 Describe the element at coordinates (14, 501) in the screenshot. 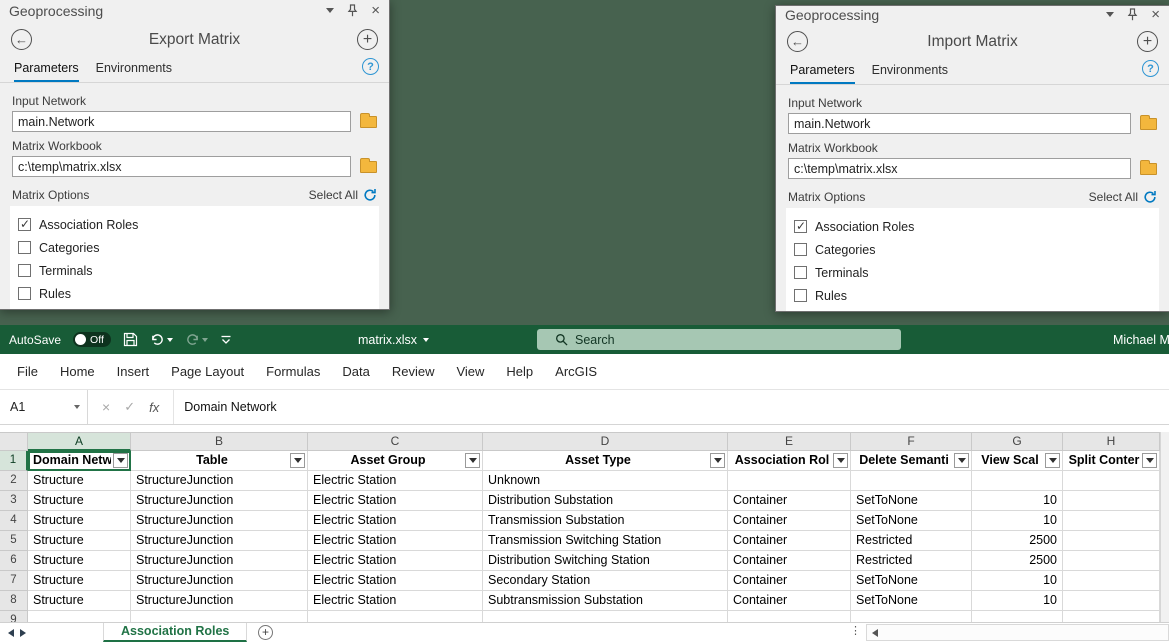

I see `row-header-3: 3` at that location.